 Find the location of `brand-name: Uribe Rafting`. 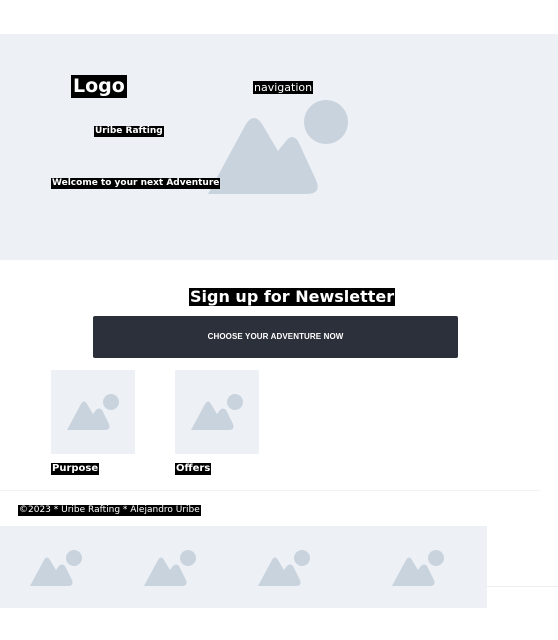

brand-name: Uribe Rafting is located at coordinates (129, 131).